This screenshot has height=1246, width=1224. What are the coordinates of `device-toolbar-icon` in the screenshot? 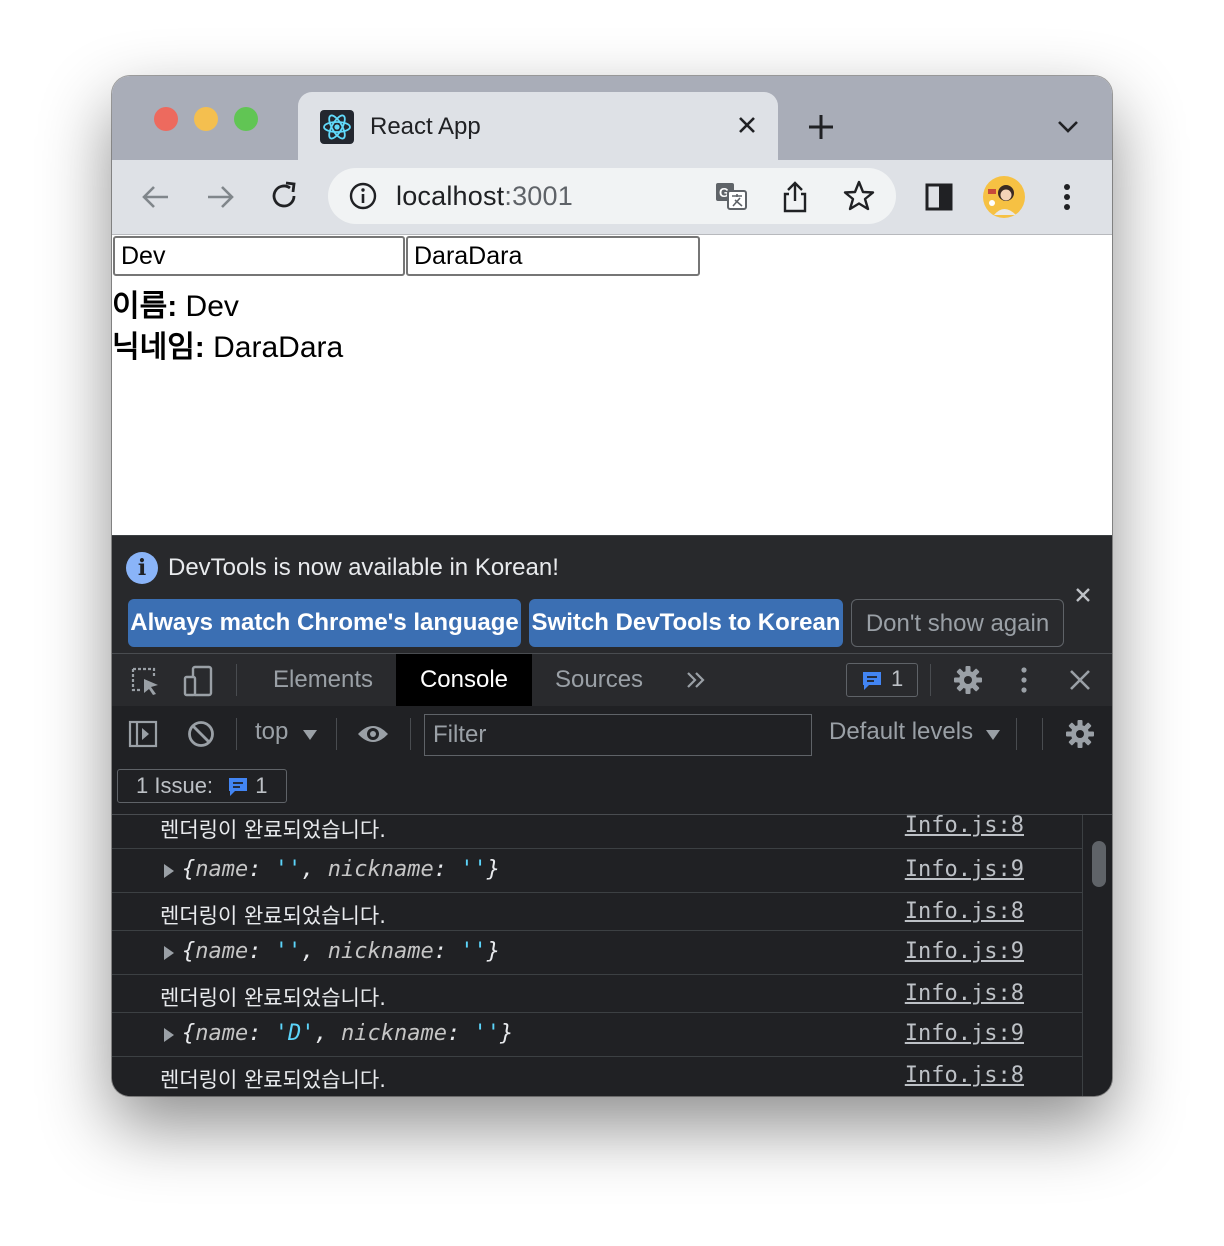 It's located at (199, 683).